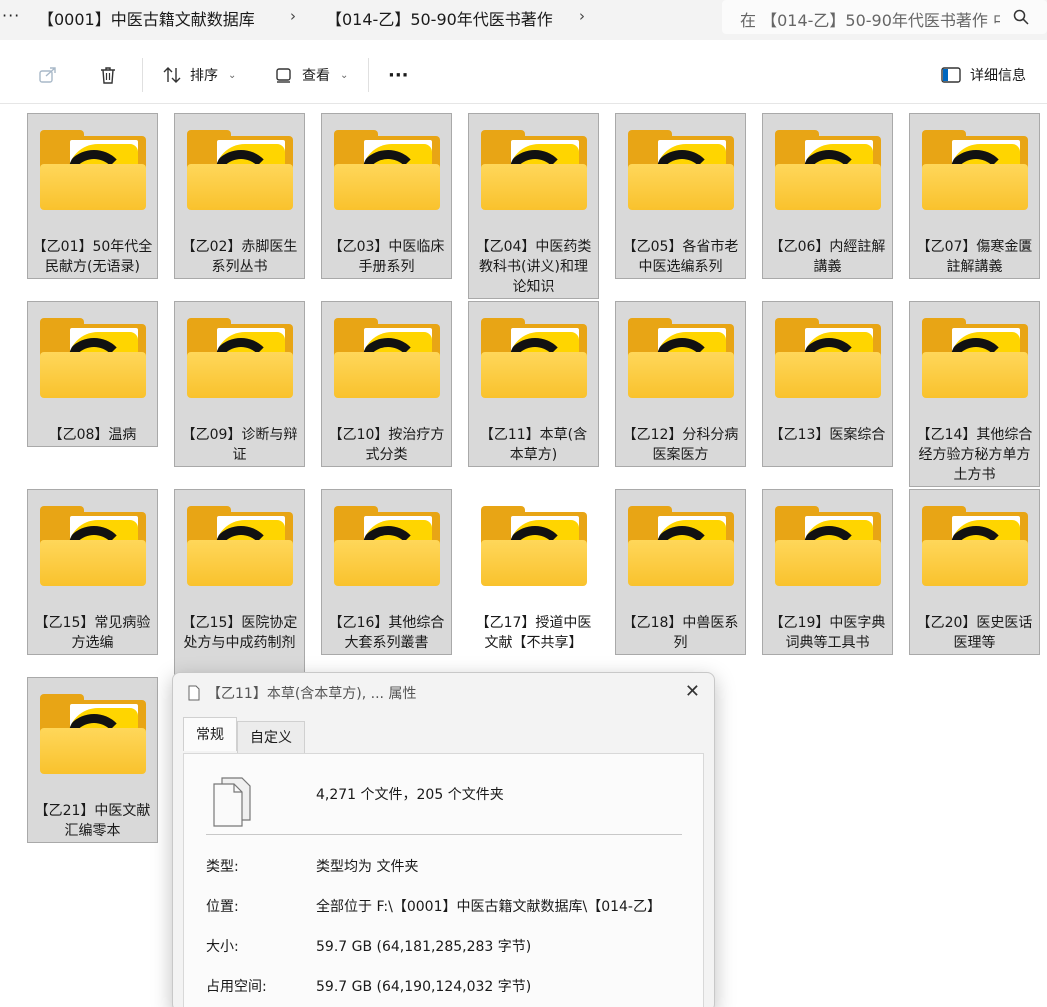 The width and height of the screenshot is (1047, 1007). I want to click on folder-name: 【乙20】医史医话医理等, so click(974, 633).